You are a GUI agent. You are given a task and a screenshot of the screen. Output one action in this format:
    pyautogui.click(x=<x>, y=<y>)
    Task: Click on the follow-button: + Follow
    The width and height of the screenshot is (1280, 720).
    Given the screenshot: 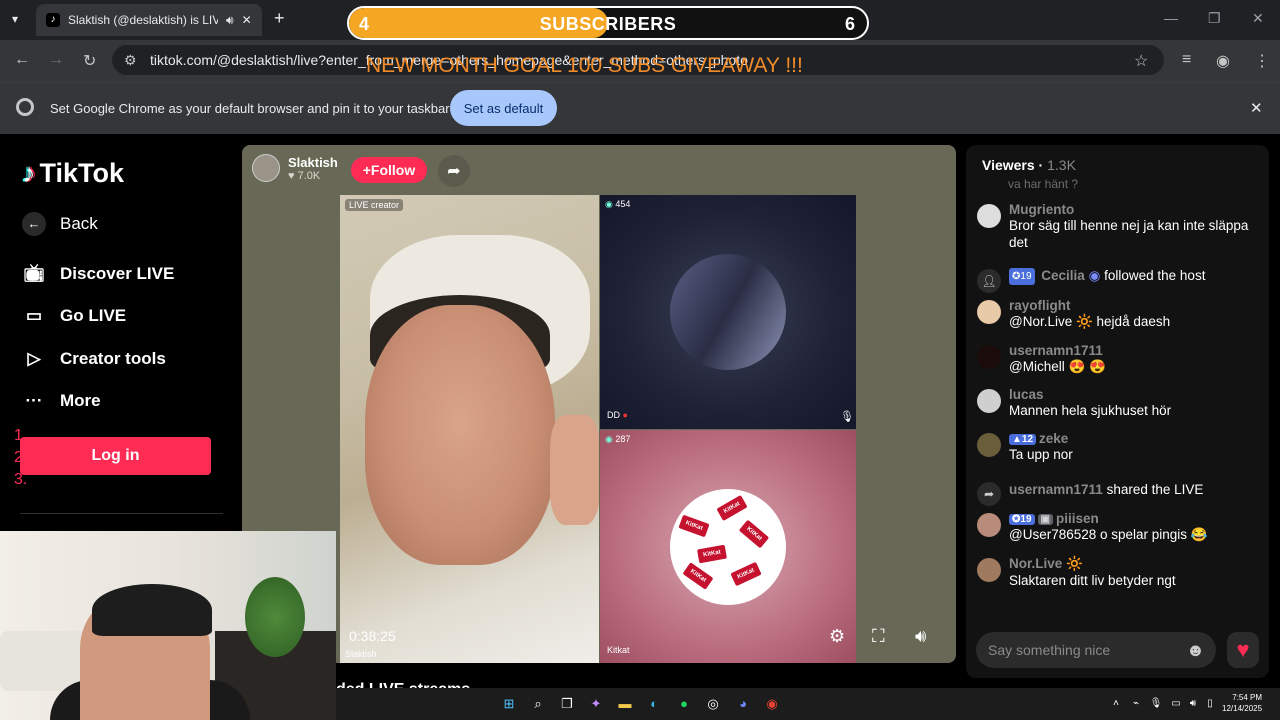 What is the action you would take?
    pyautogui.click(x=389, y=170)
    